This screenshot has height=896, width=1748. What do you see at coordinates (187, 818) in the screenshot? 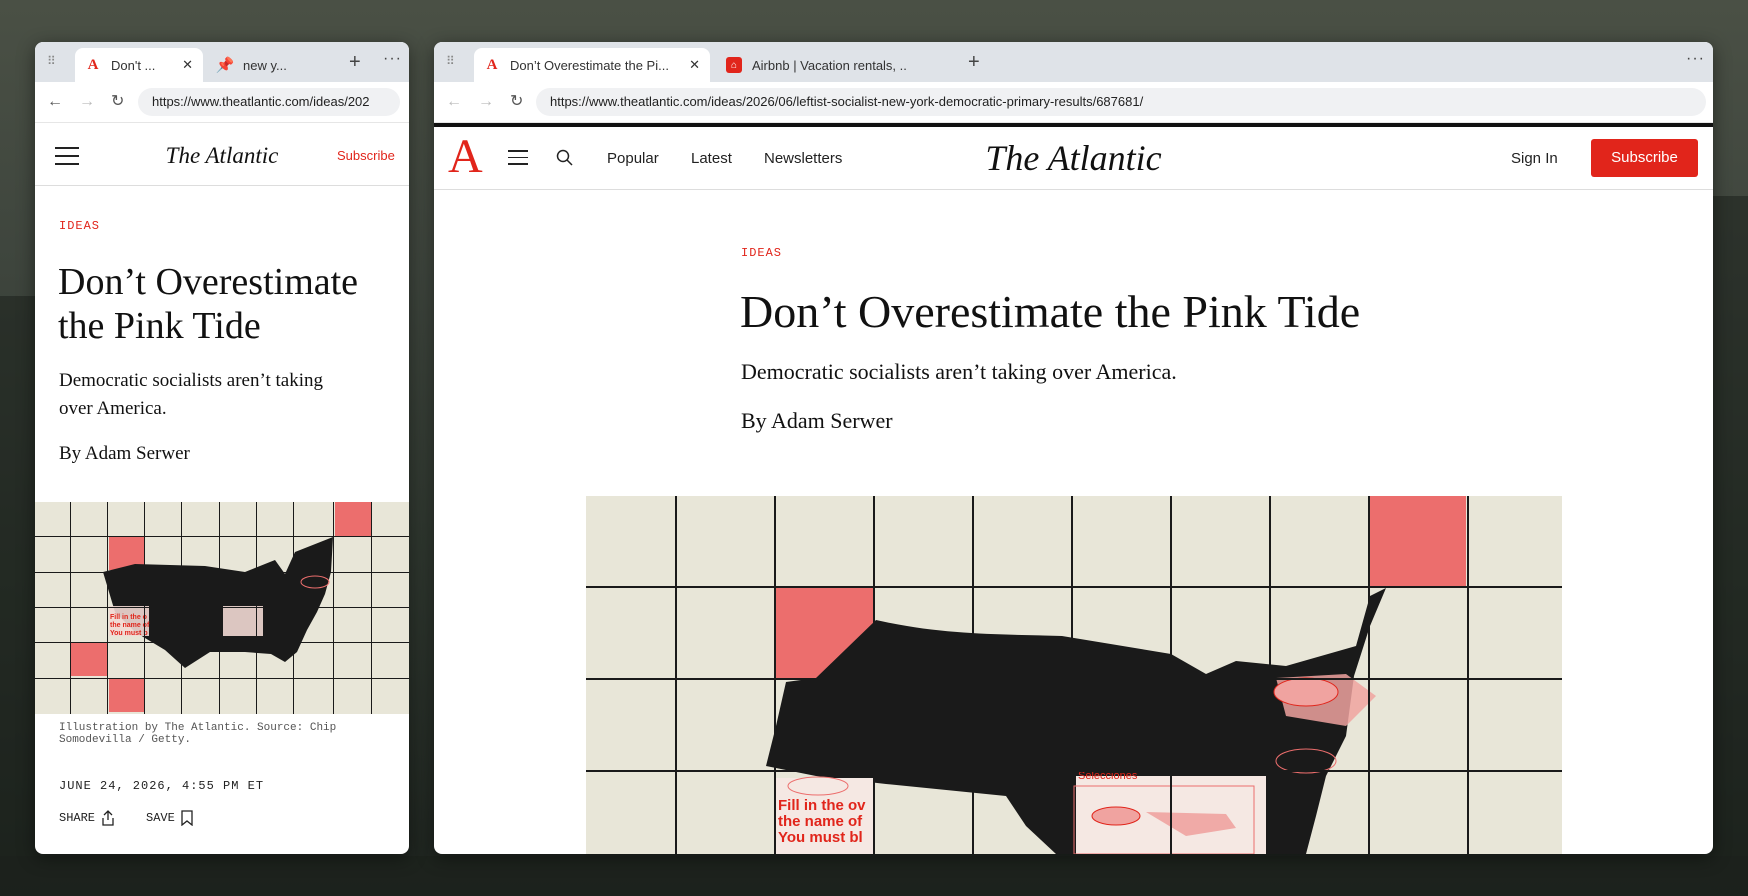
I see `bookmark-icon` at bounding box center [187, 818].